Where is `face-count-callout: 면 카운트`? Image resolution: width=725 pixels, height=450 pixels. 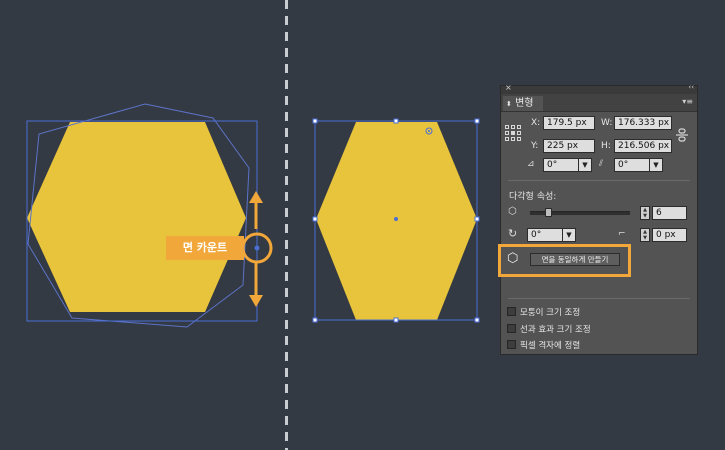 face-count-callout: 면 카운트 is located at coordinates (205, 248).